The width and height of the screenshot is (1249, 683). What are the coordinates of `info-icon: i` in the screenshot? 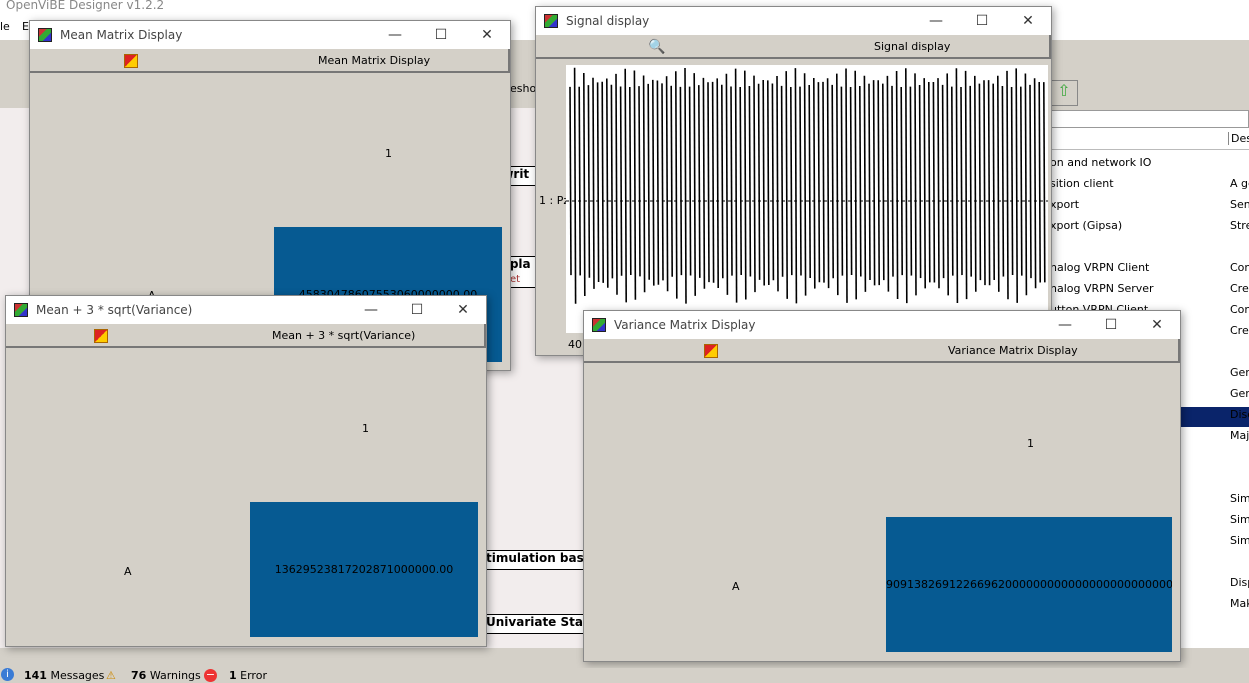 It's located at (7, 674).